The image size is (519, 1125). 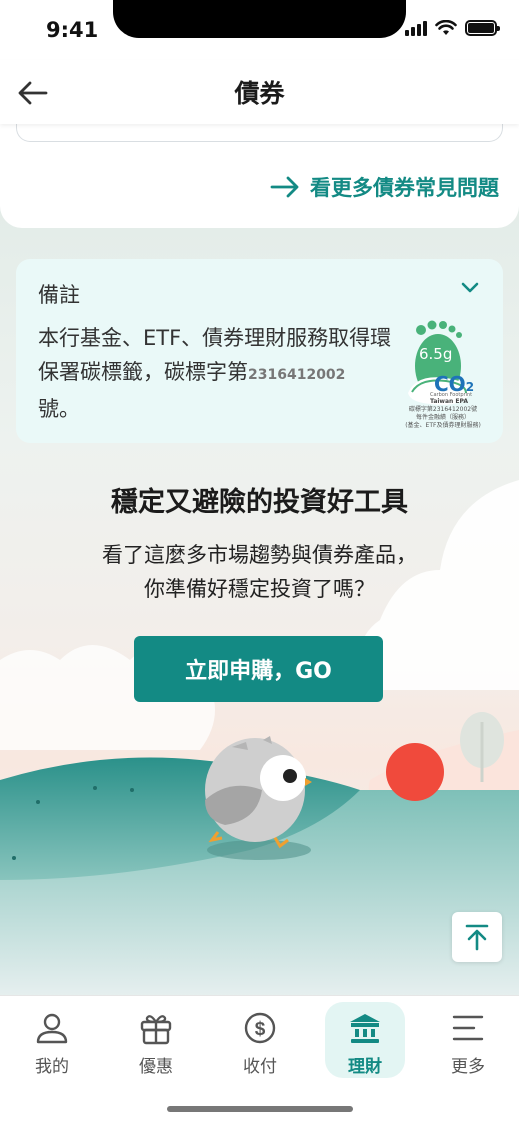 I want to click on tab-more: 更多, so click(x=468, y=1040).